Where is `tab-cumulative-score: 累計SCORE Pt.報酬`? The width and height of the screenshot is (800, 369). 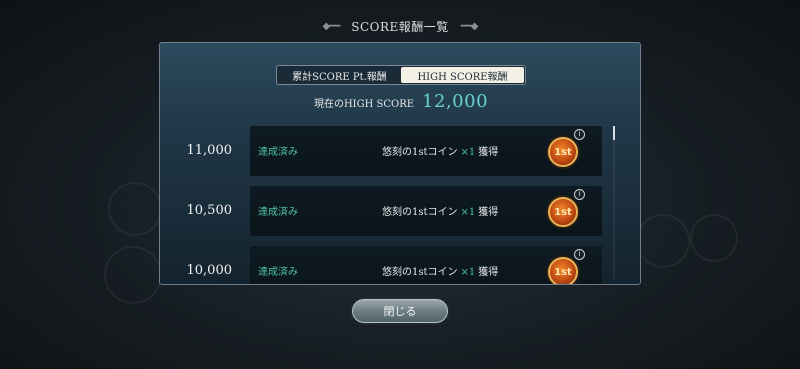
tab-cumulative-score: 累計SCORE Pt.報酬 is located at coordinates (339, 75).